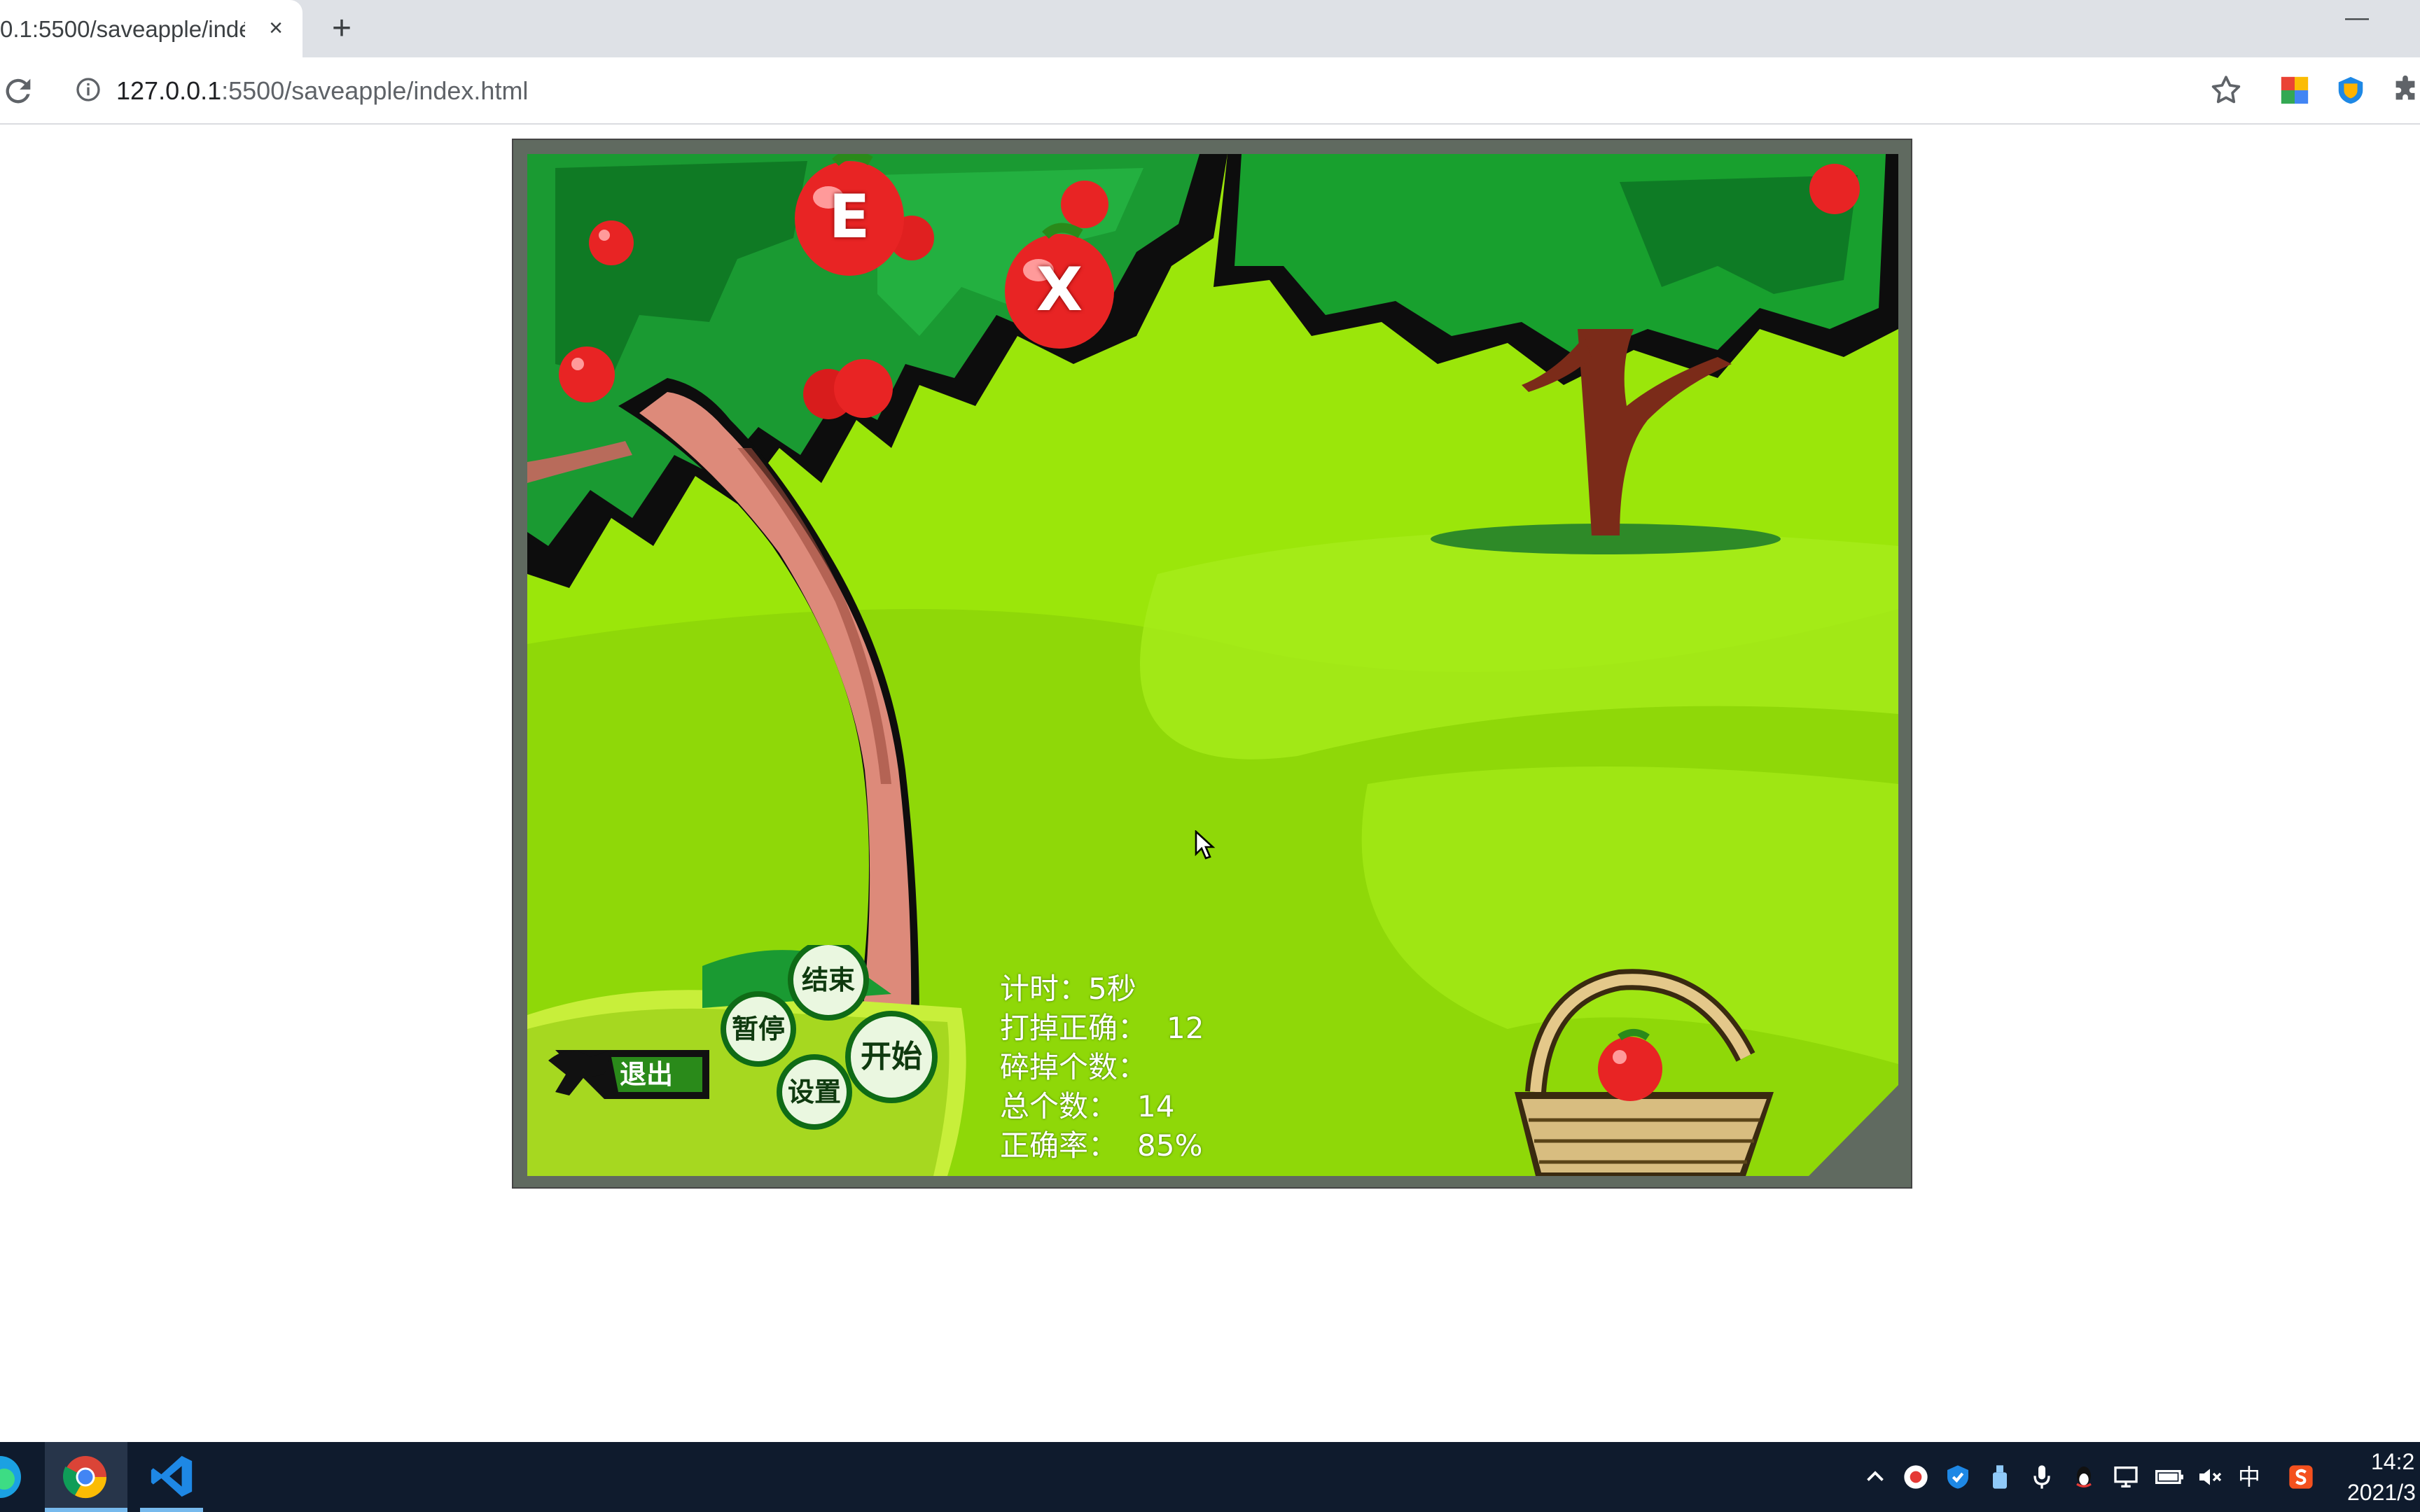  Describe the element at coordinates (1170, 1145) in the screenshot. I see `accuracy-value: 85%` at that location.